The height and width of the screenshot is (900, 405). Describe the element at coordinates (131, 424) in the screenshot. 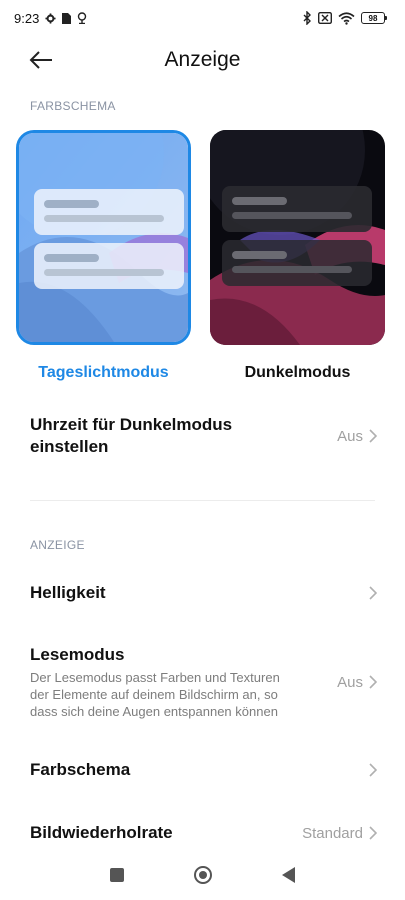

I see `dark-mode-schedule-title-1: Uhrzeit für Dunkelmodus` at that location.